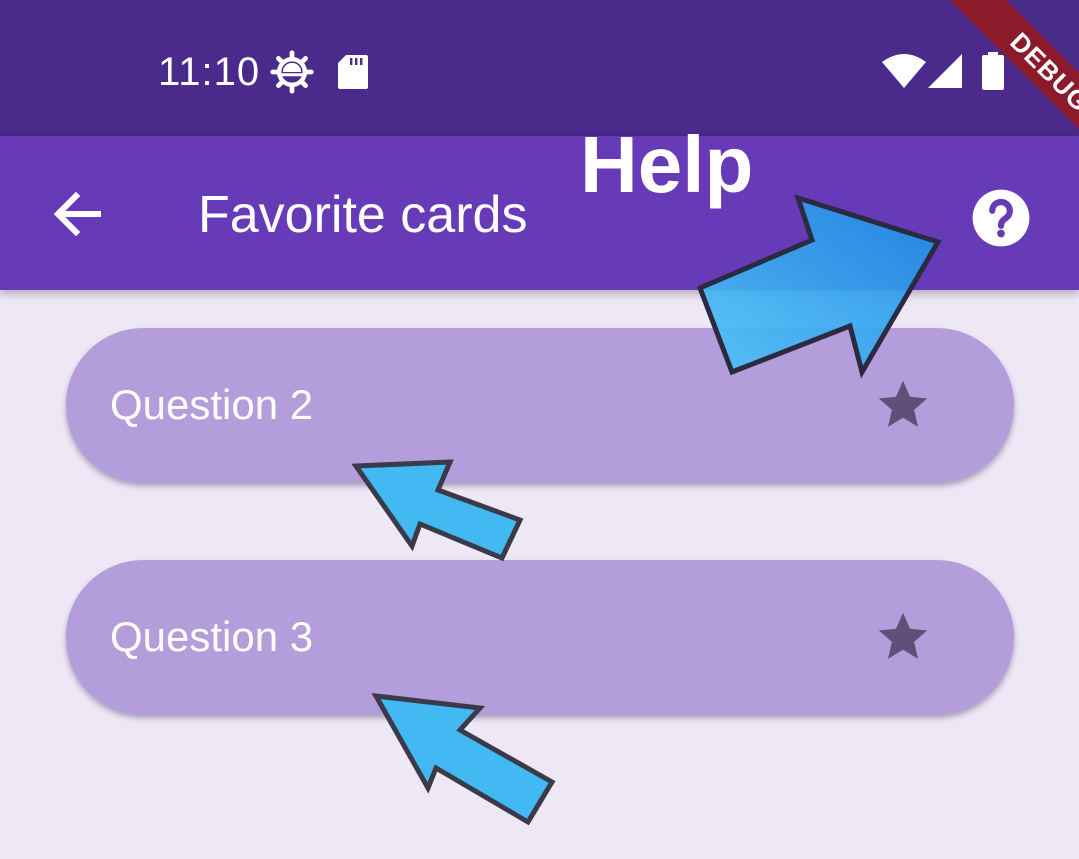 This screenshot has width=1079, height=859. Describe the element at coordinates (212, 404) in the screenshot. I see `card-label: Question 2` at that location.